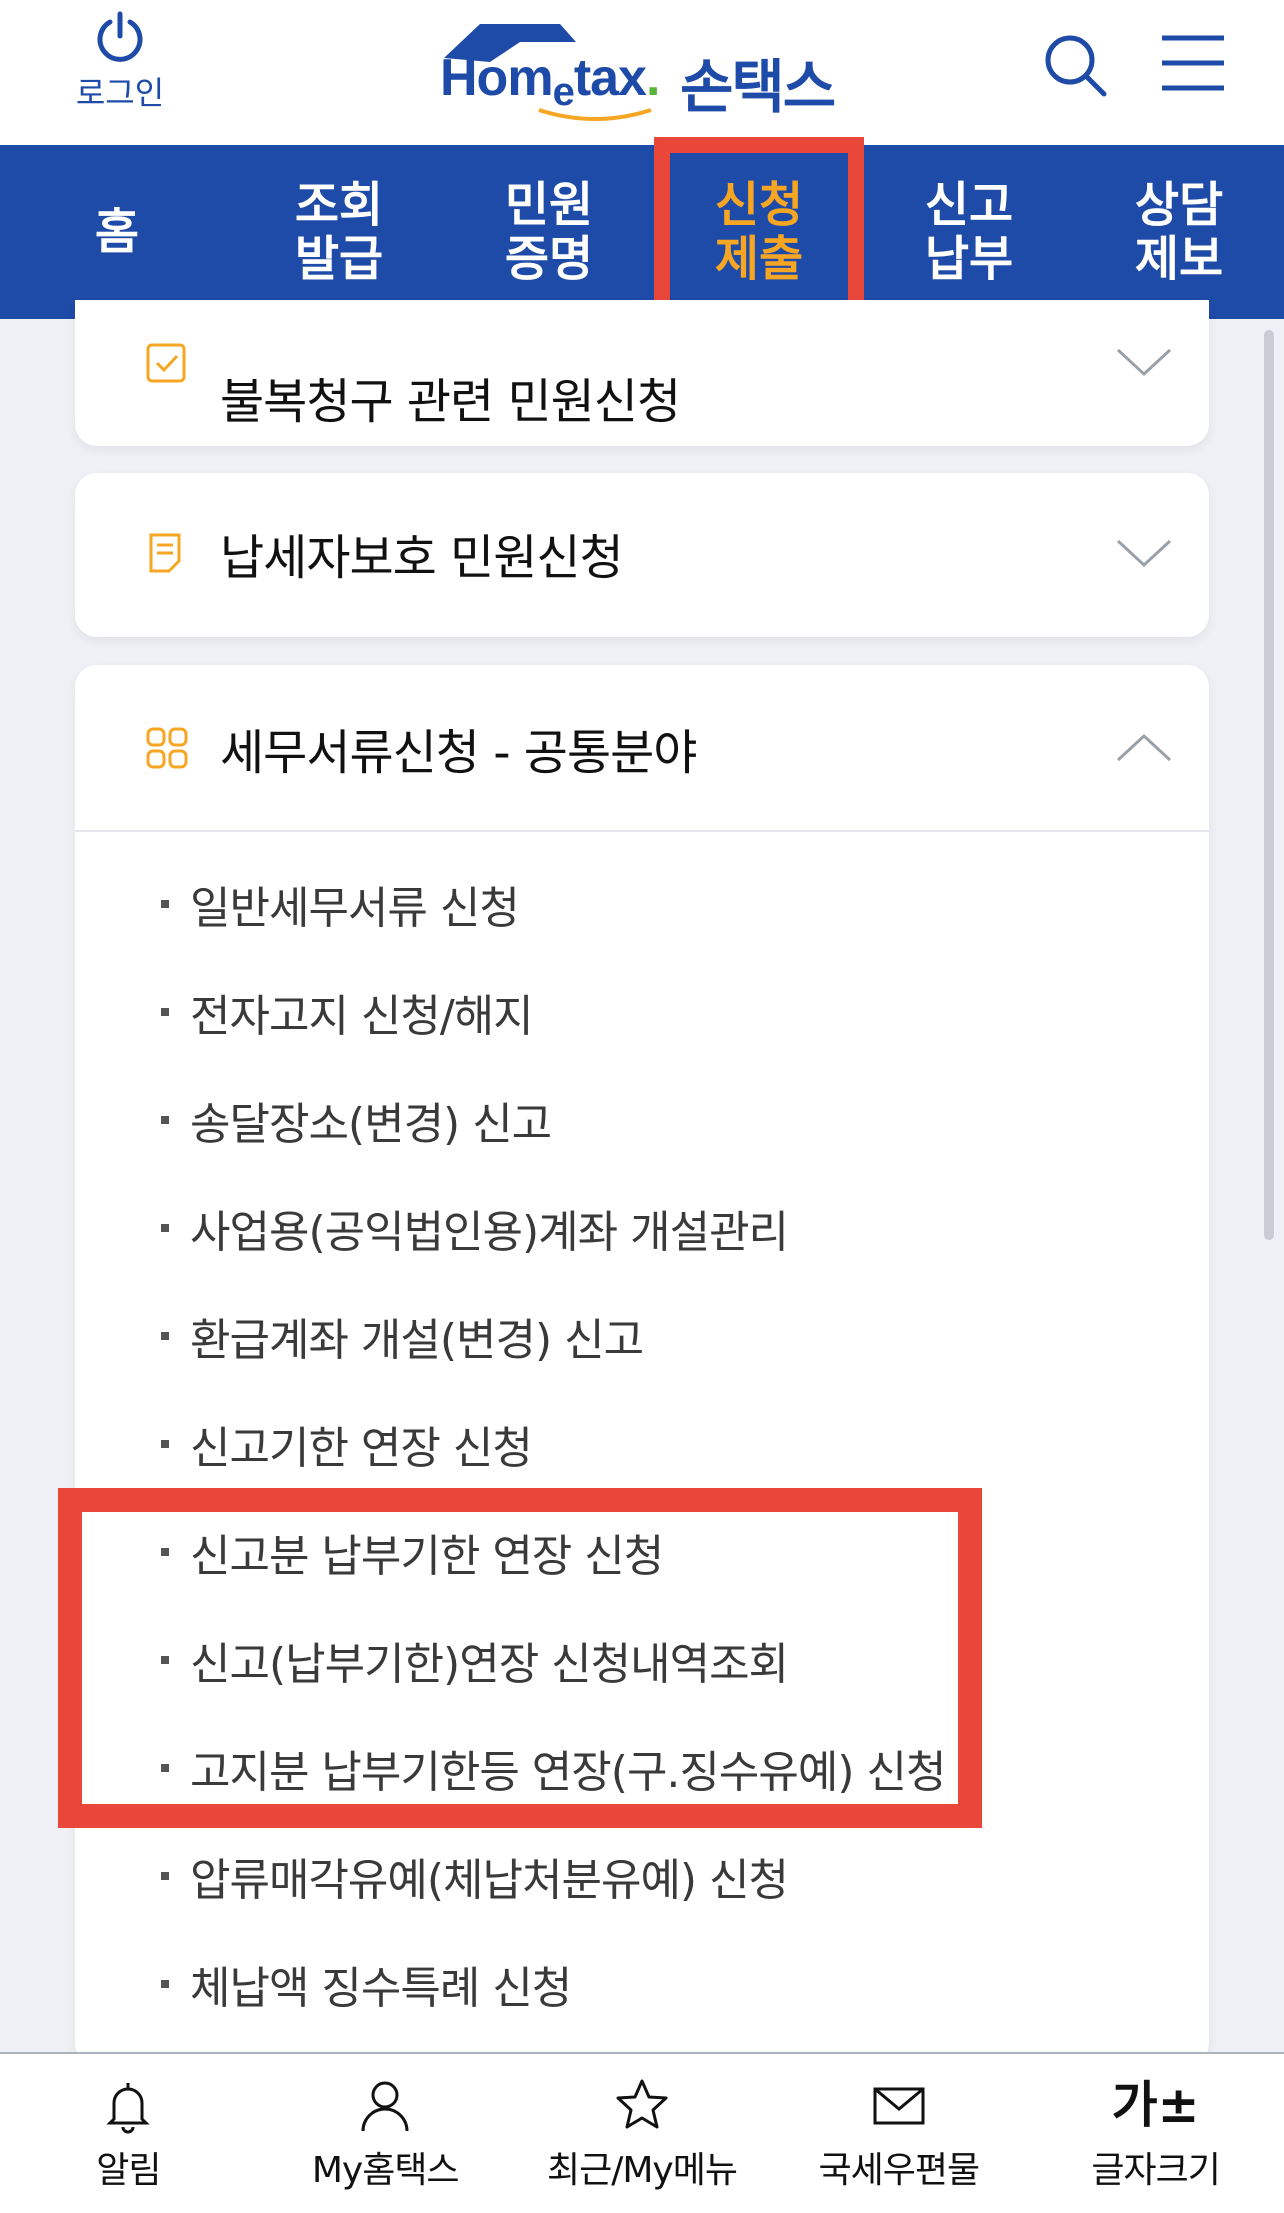  I want to click on nav-label: 납부, so click(969, 259).